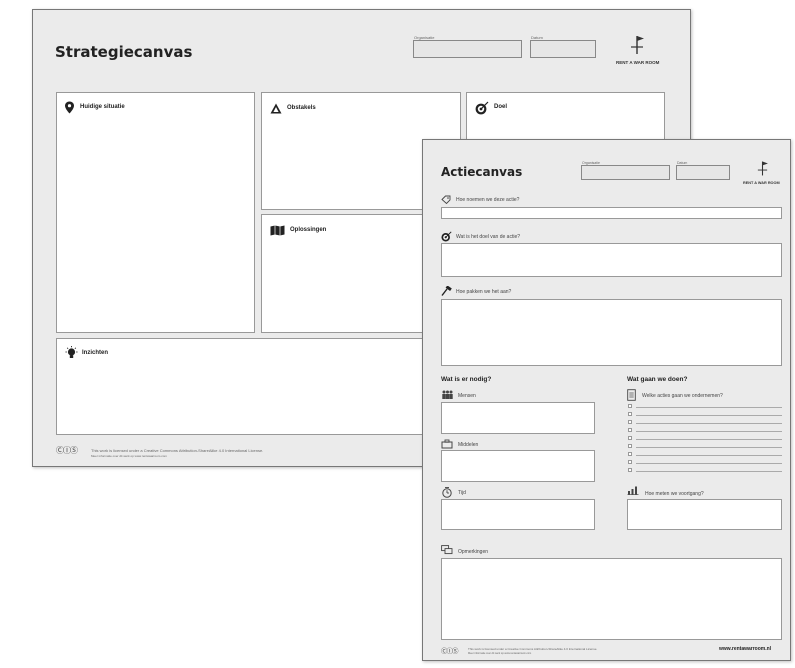 Image resolution: width=795 pixels, height=668 pixels. I want to click on tools-icon, so click(447, 444).